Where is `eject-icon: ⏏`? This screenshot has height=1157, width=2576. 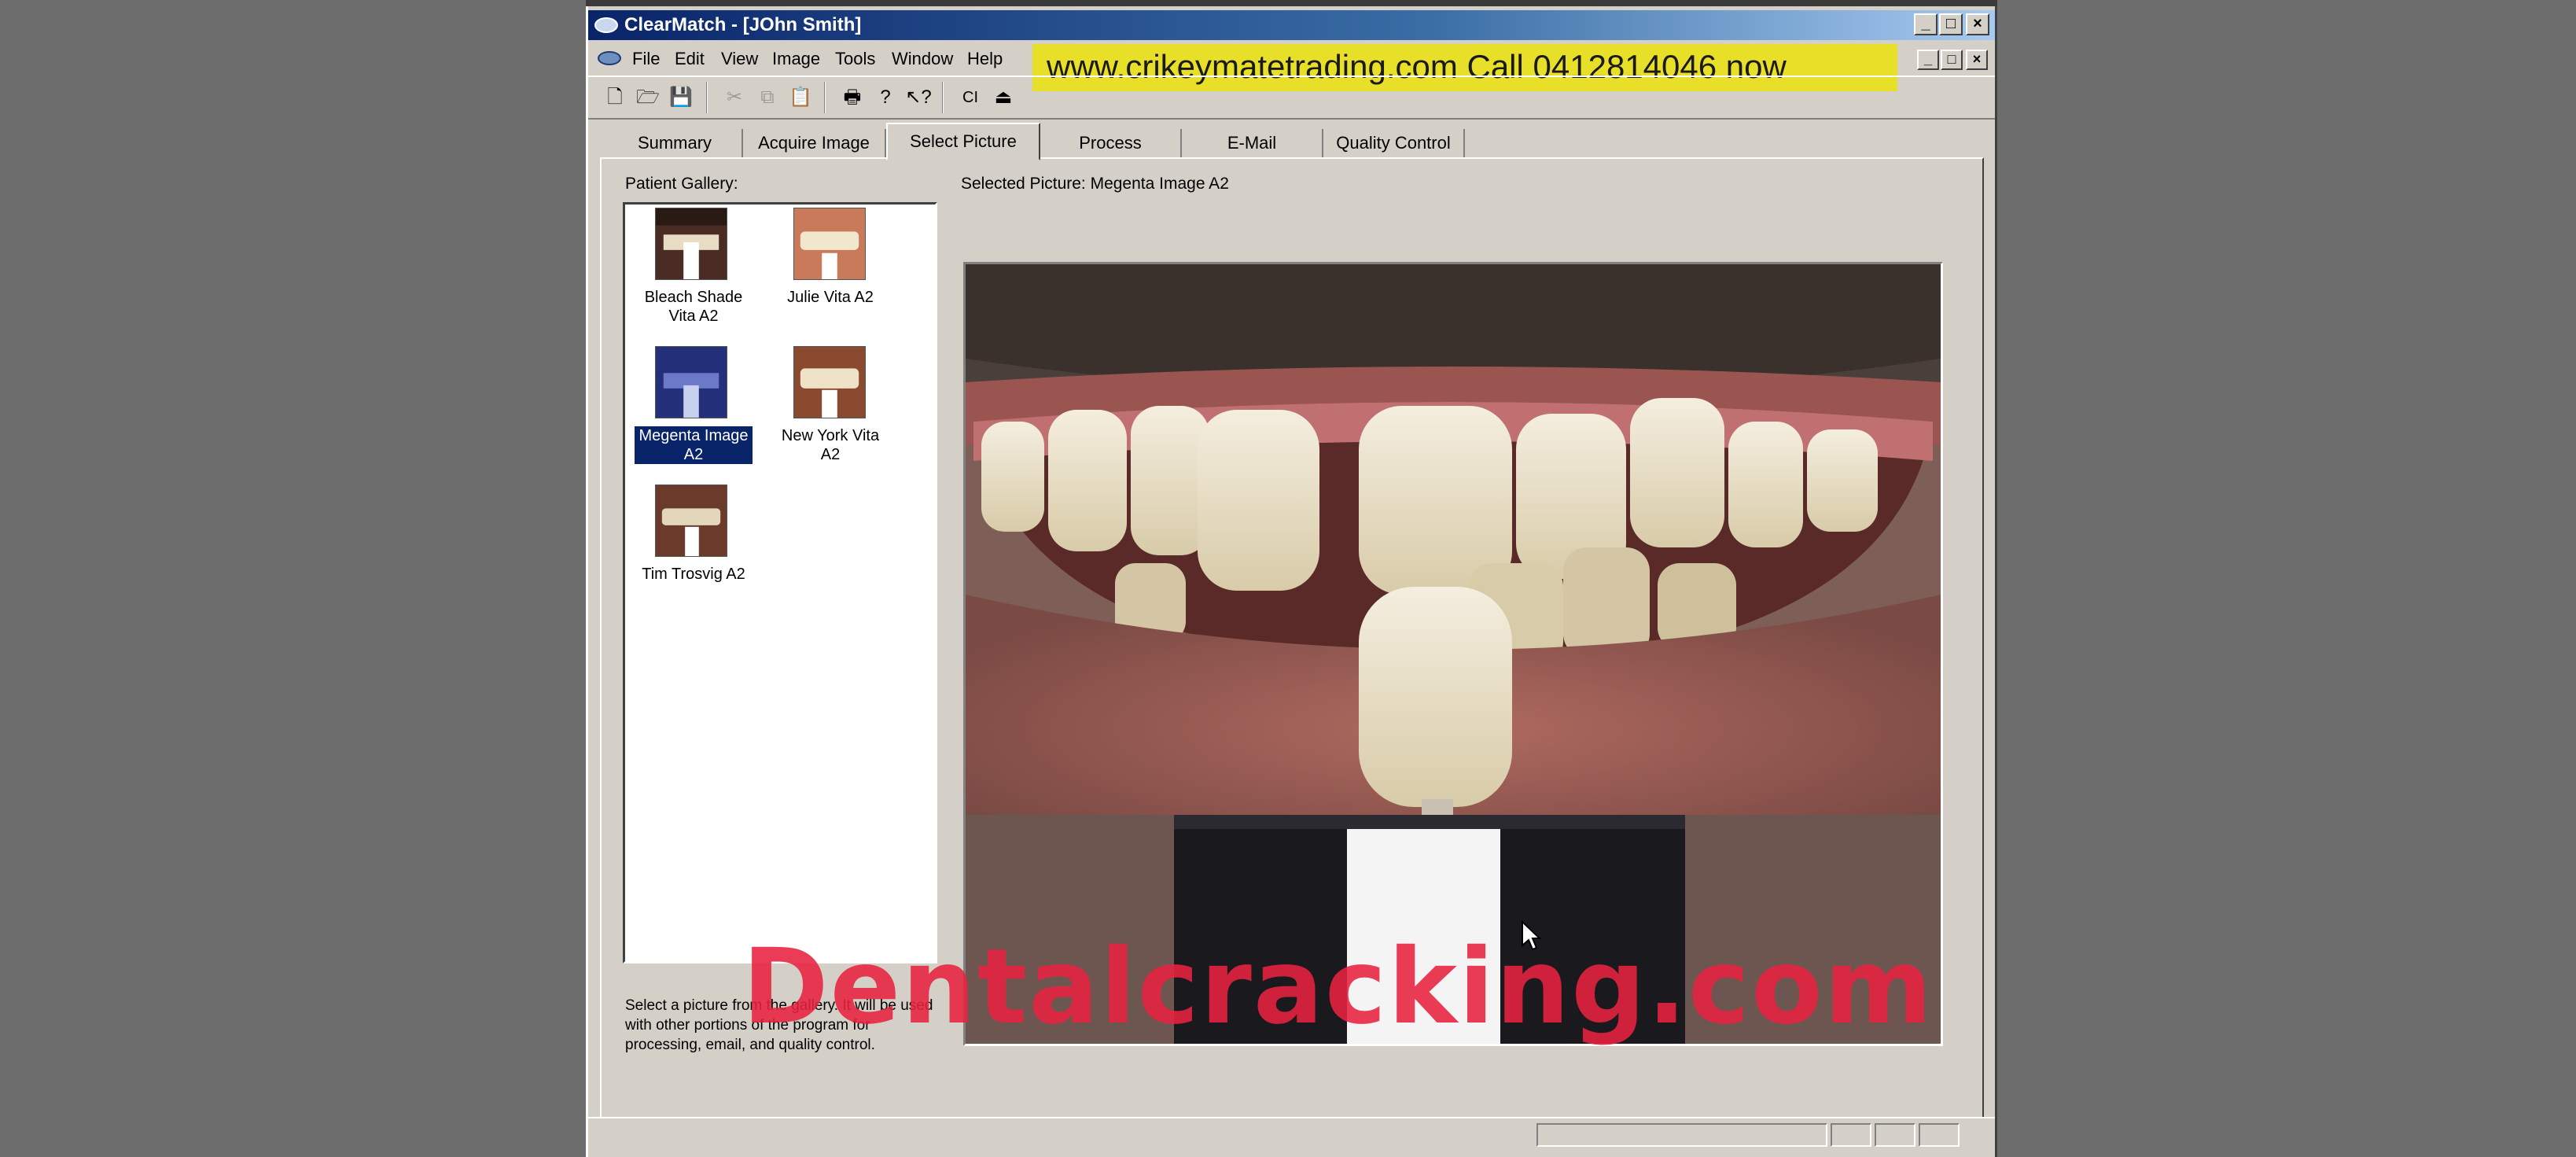 eject-icon: ⏏ is located at coordinates (1004, 97).